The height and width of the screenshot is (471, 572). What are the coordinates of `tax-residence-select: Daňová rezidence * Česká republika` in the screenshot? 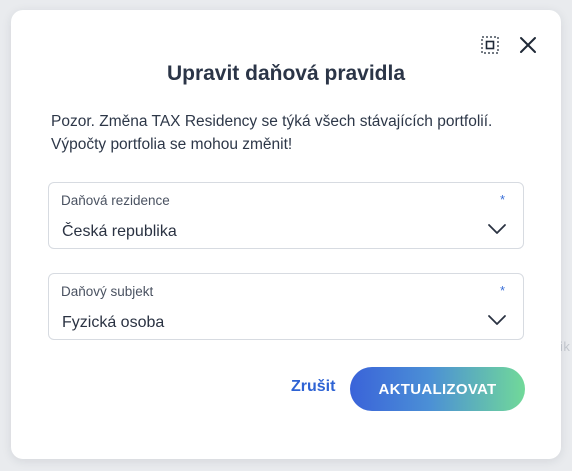 It's located at (286, 215).